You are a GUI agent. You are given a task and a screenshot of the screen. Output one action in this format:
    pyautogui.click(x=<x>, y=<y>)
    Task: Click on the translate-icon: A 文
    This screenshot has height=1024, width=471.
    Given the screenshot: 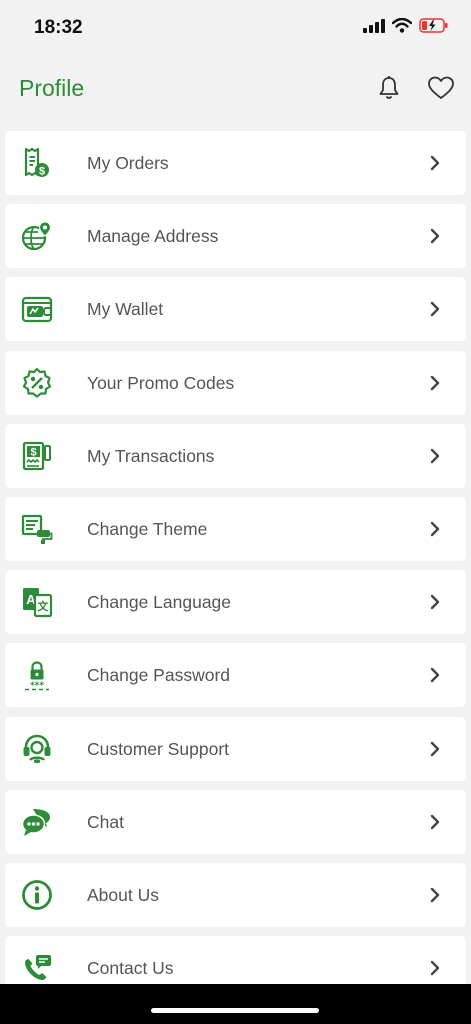 What is the action you would take?
    pyautogui.click(x=37, y=602)
    